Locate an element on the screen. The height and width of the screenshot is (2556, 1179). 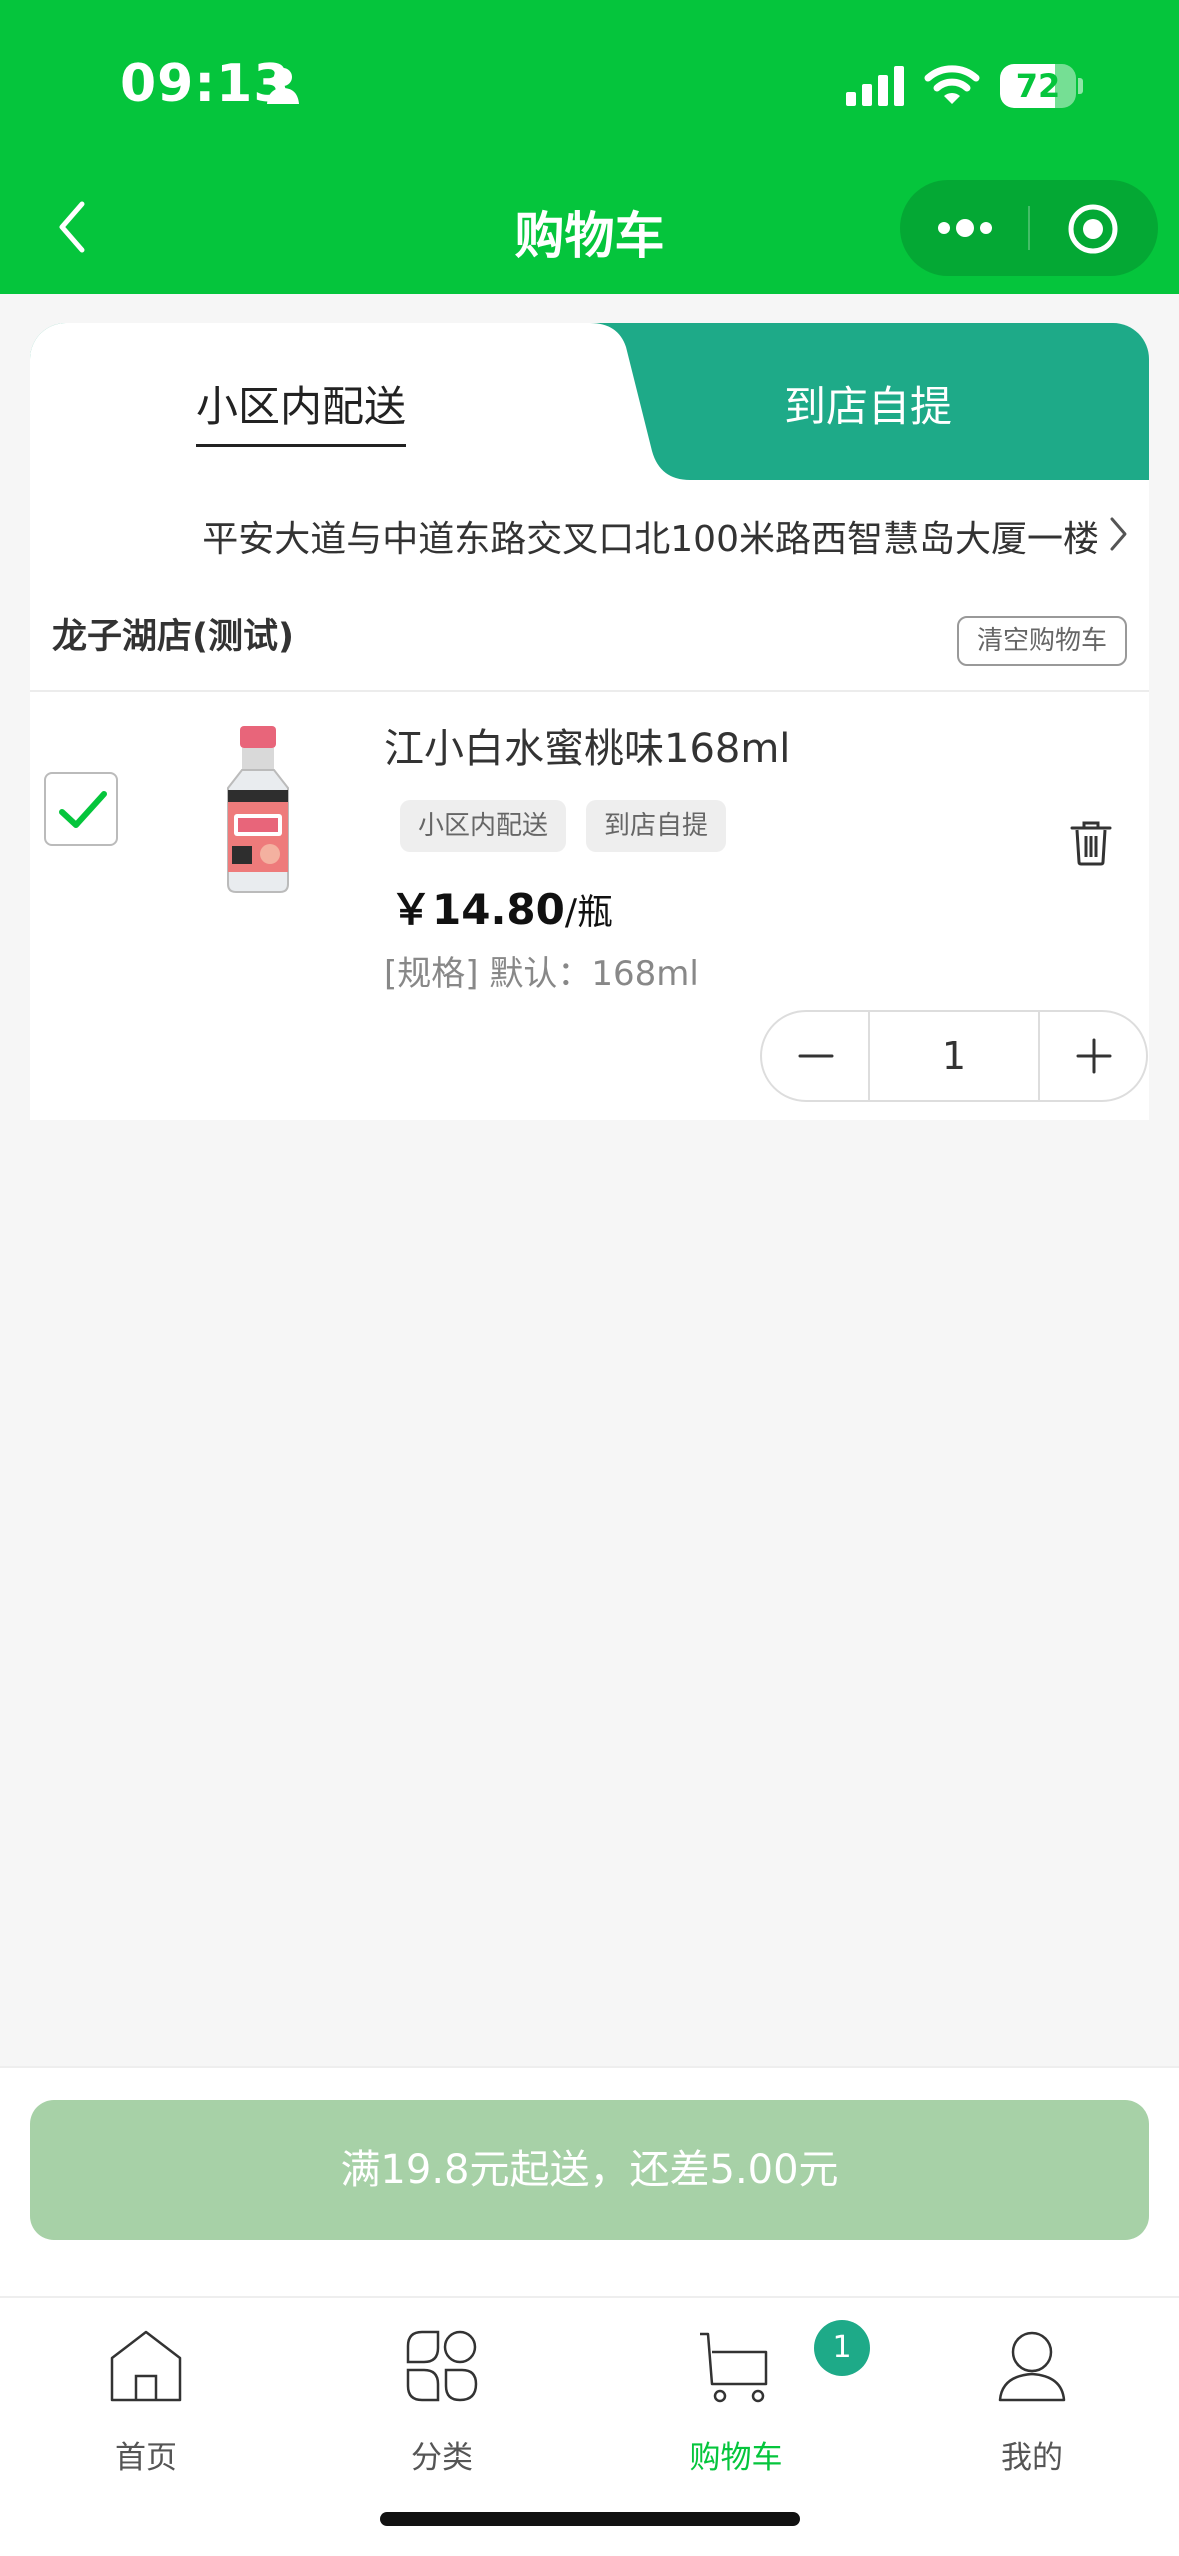
tab-delivery: 小区内配送 is located at coordinates (301, 410).